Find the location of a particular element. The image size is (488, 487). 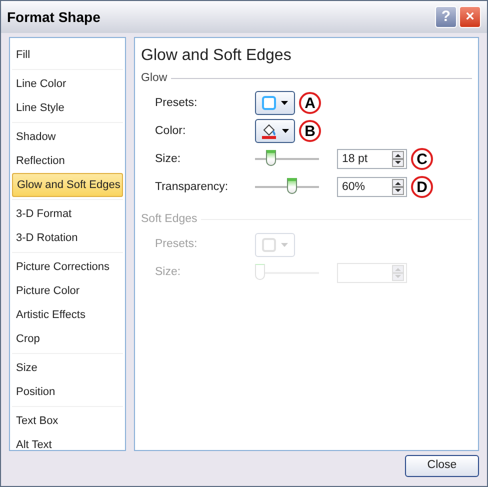

callout-marker: D is located at coordinates (422, 187).